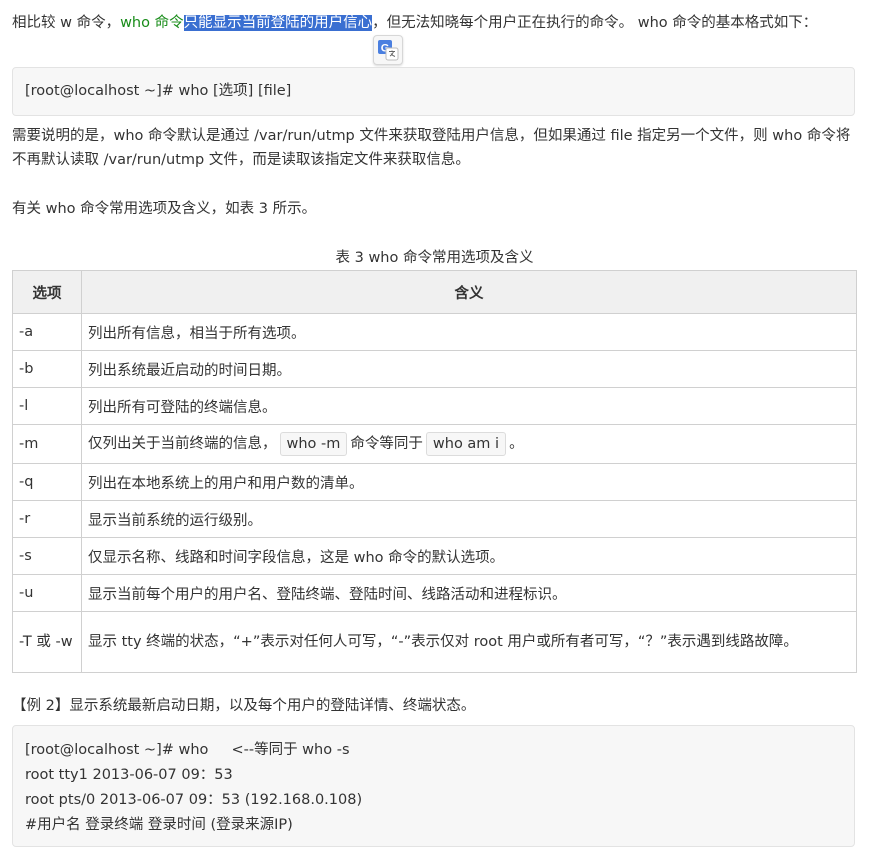 Image resolution: width=877 pixels, height=854 pixels. I want to click on intro-suffix: ，但无法知晓每个用户正在执行的命令。 who 命令的基本格式如下：, so click(595, 23).